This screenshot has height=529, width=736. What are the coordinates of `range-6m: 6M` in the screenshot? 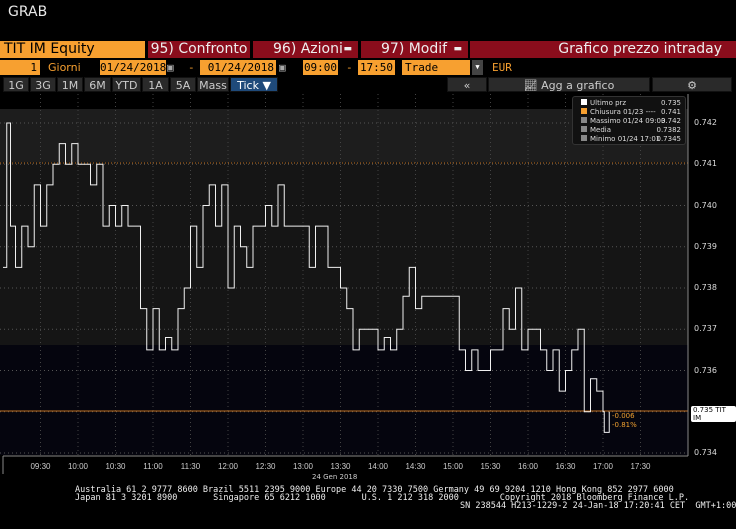 It's located at (97, 84).